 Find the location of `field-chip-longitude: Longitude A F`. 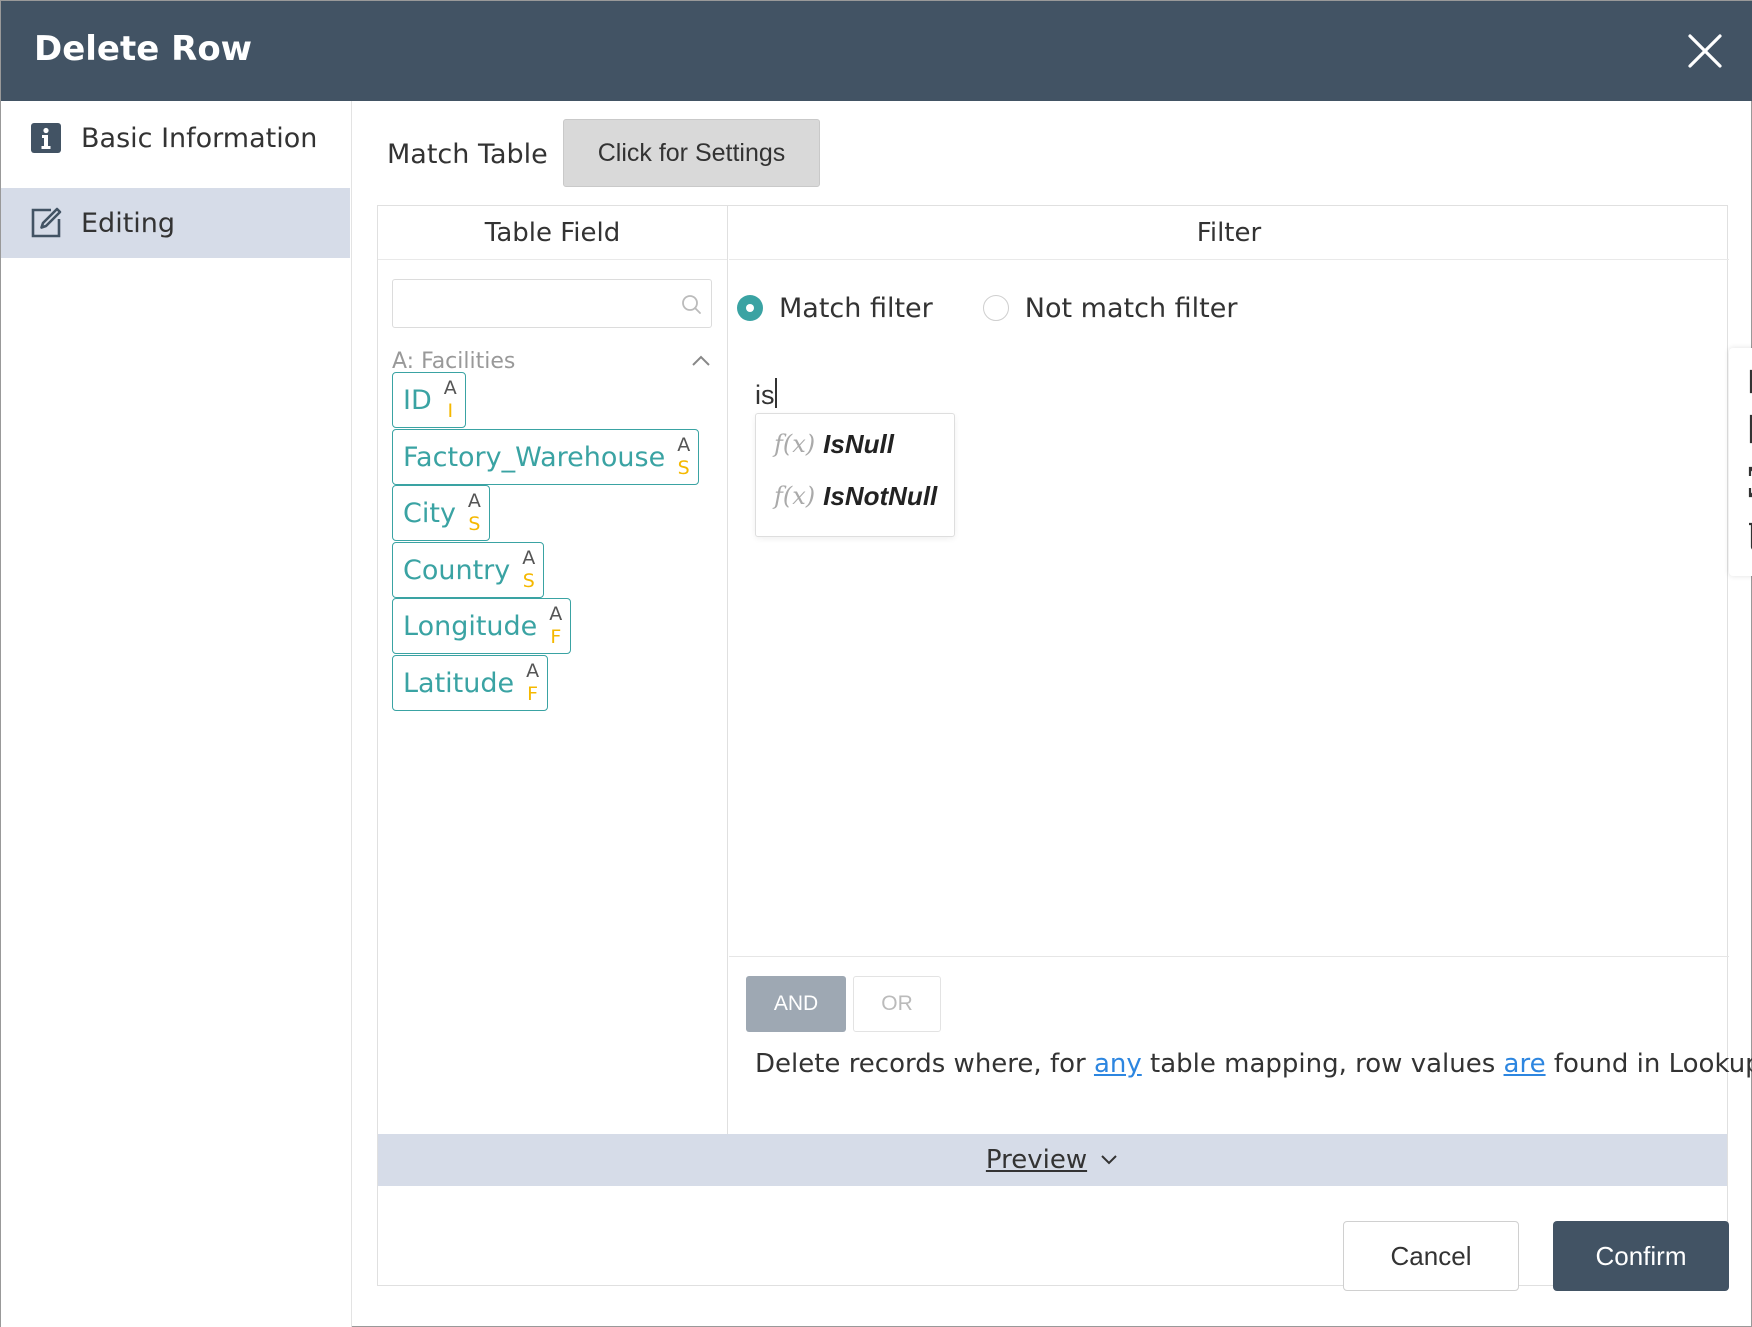

field-chip-longitude: Longitude A F is located at coordinates (482, 626).